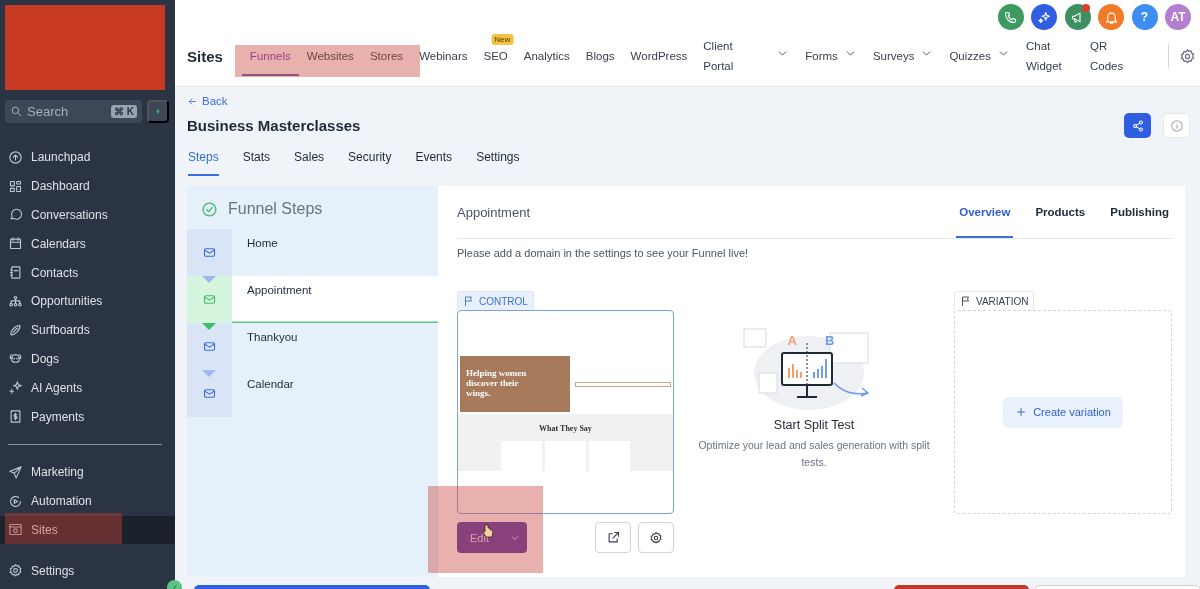  Describe the element at coordinates (15, 244) in the screenshot. I see `calendar-icon` at that location.